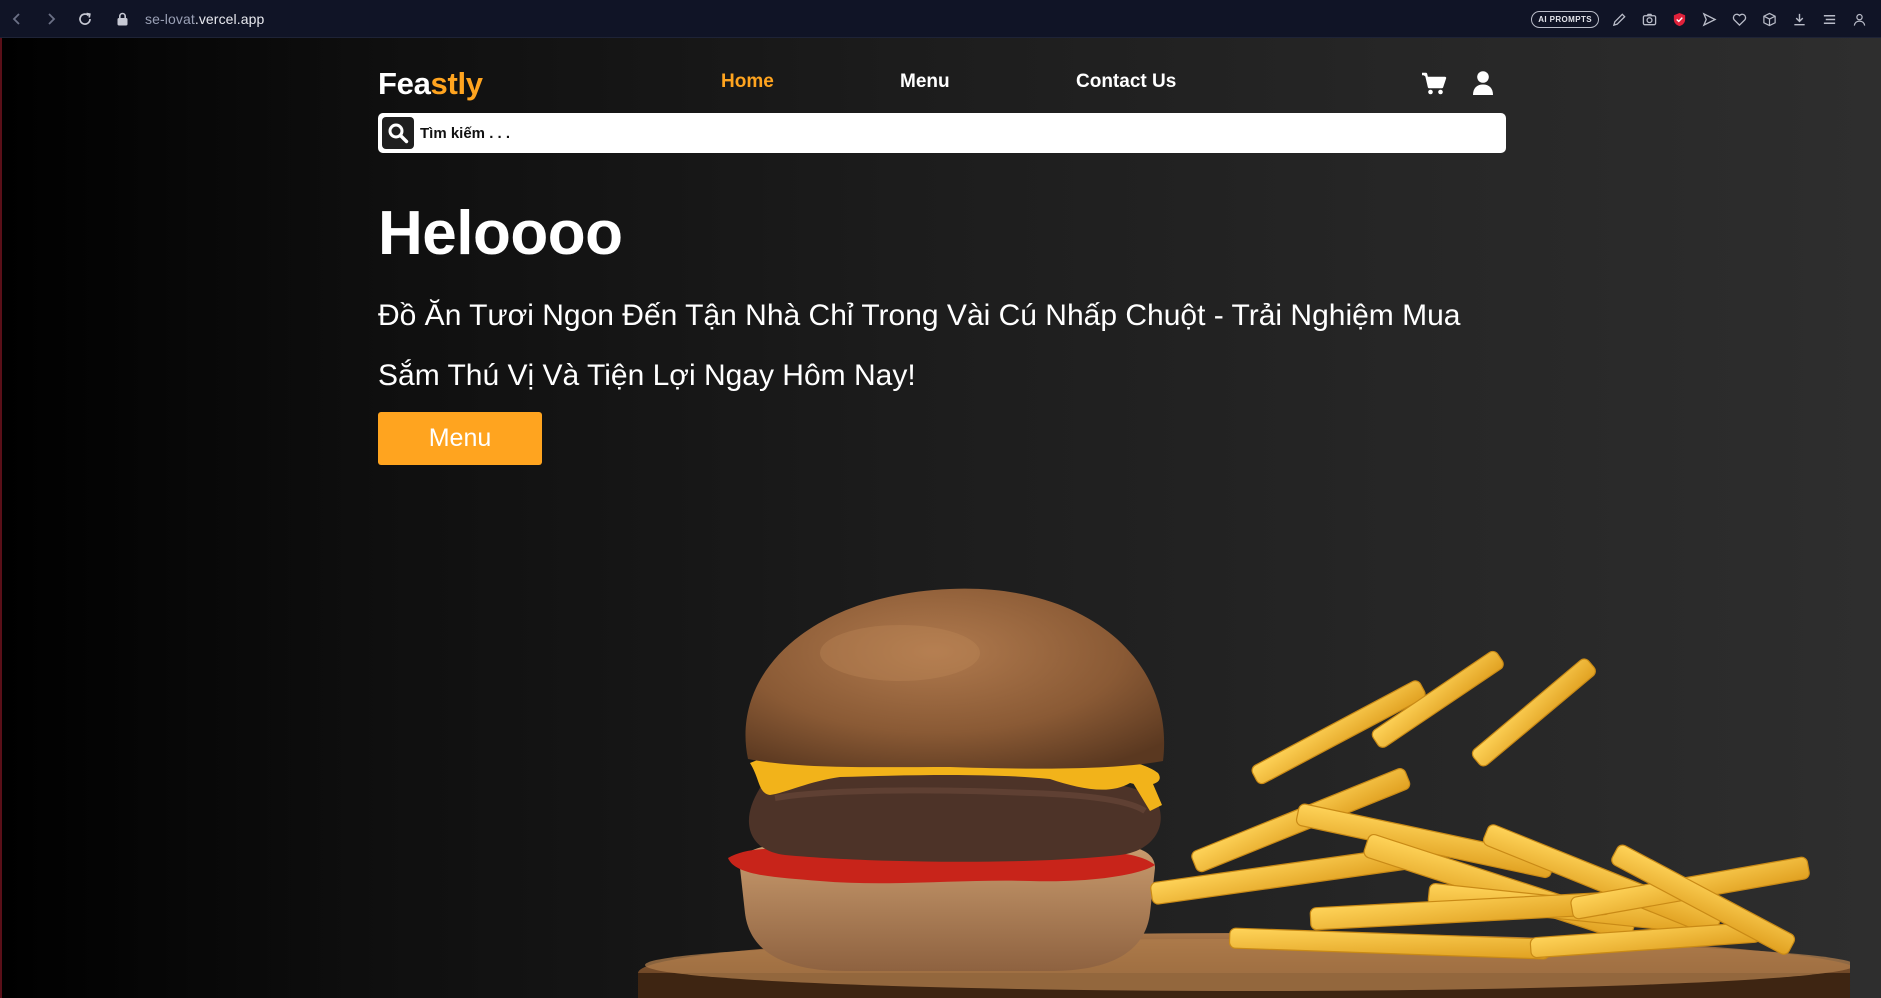  I want to click on cube-icon, so click(1769, 19).